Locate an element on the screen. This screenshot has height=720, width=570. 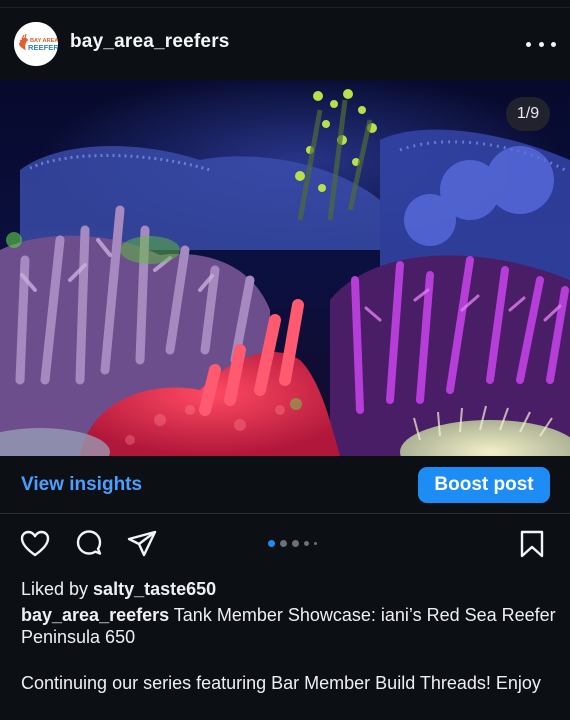
more-options-icon is located at coordinates (541, 44).